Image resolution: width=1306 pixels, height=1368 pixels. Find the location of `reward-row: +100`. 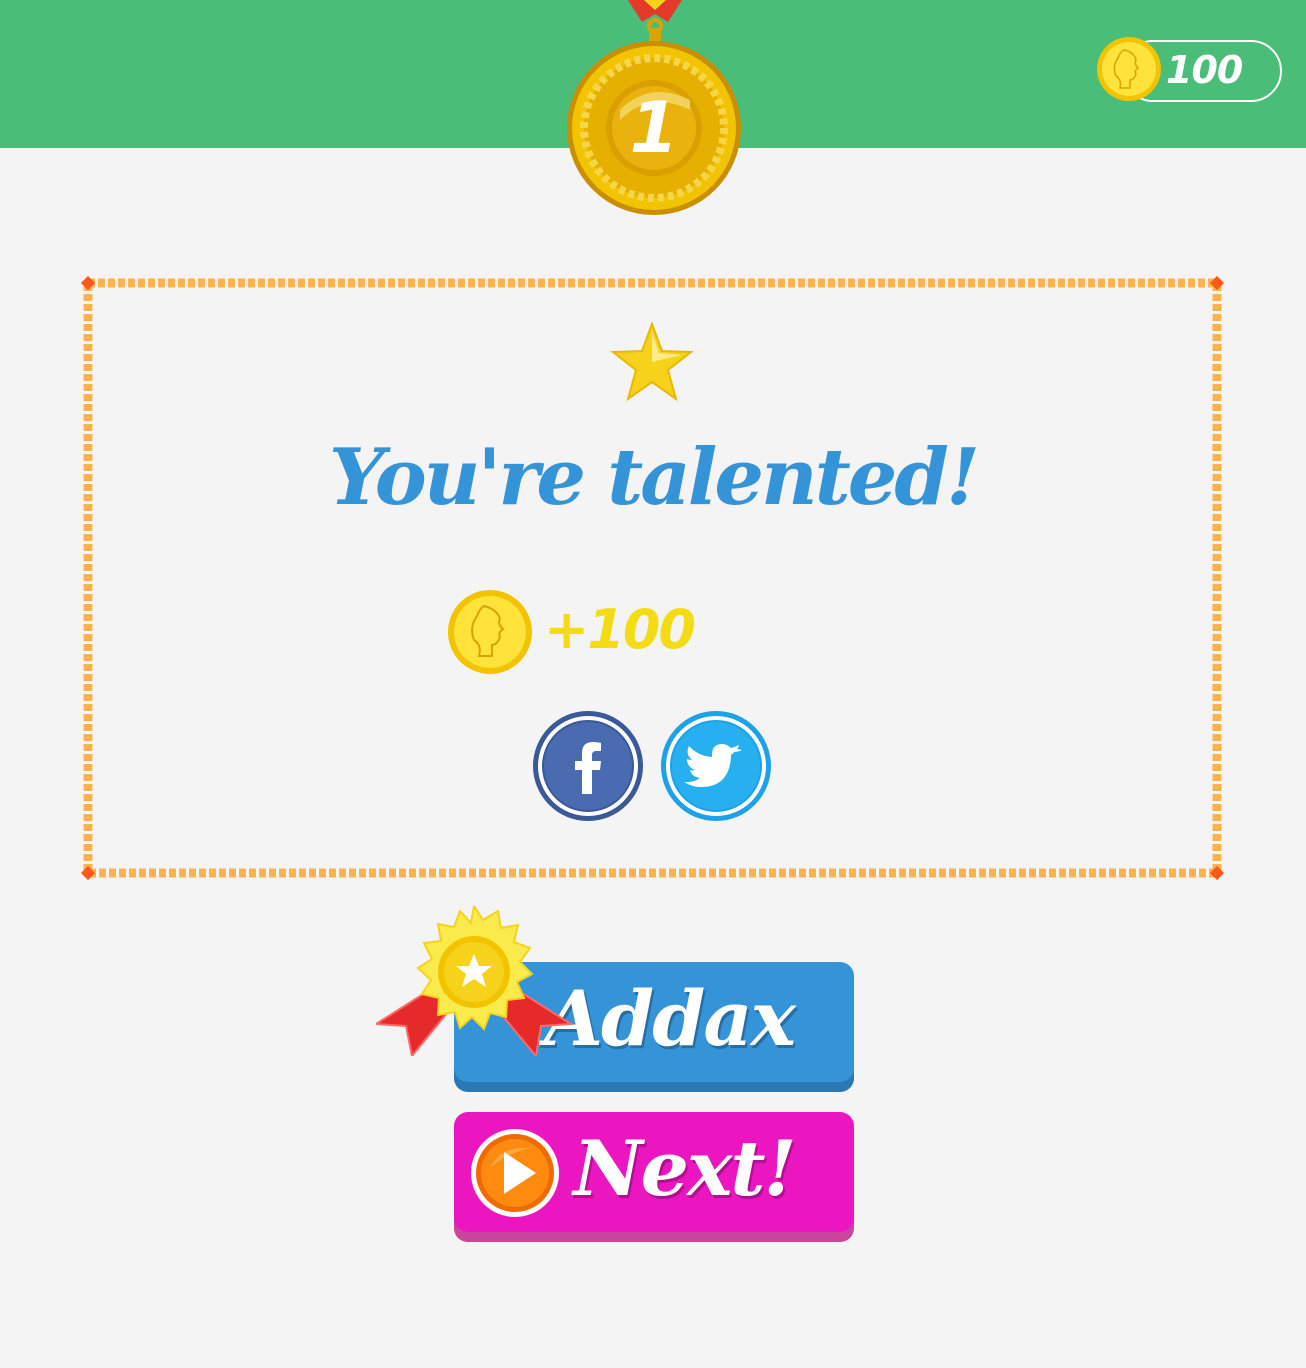

reward-row: +100 is located at coordinates (596, 632).